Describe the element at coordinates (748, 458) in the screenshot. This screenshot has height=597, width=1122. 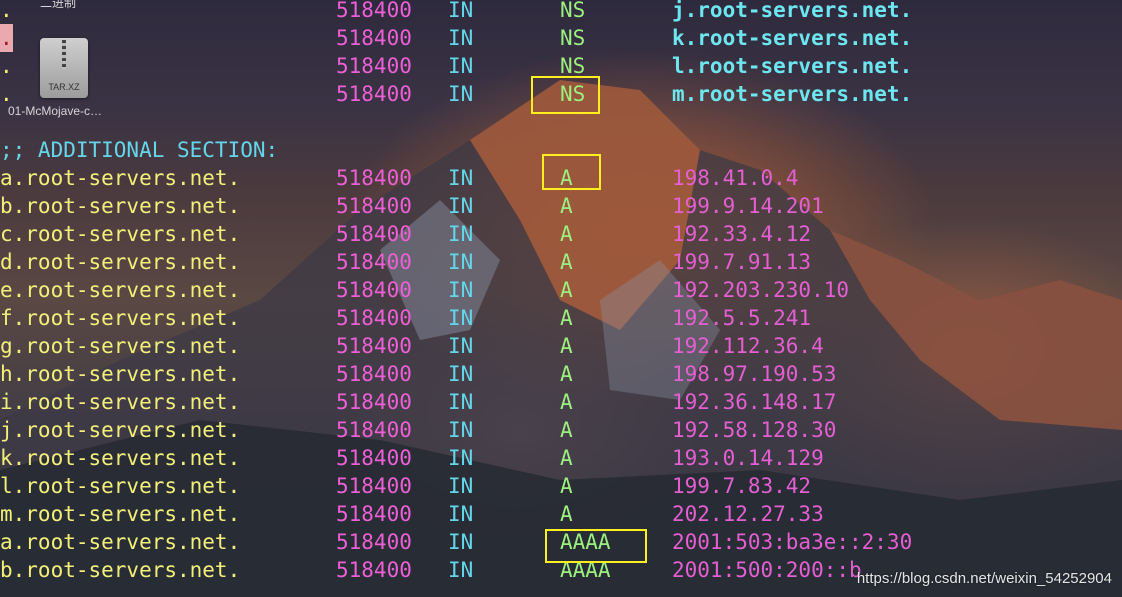
I see `record-value: 193.0.14.129` at that location.